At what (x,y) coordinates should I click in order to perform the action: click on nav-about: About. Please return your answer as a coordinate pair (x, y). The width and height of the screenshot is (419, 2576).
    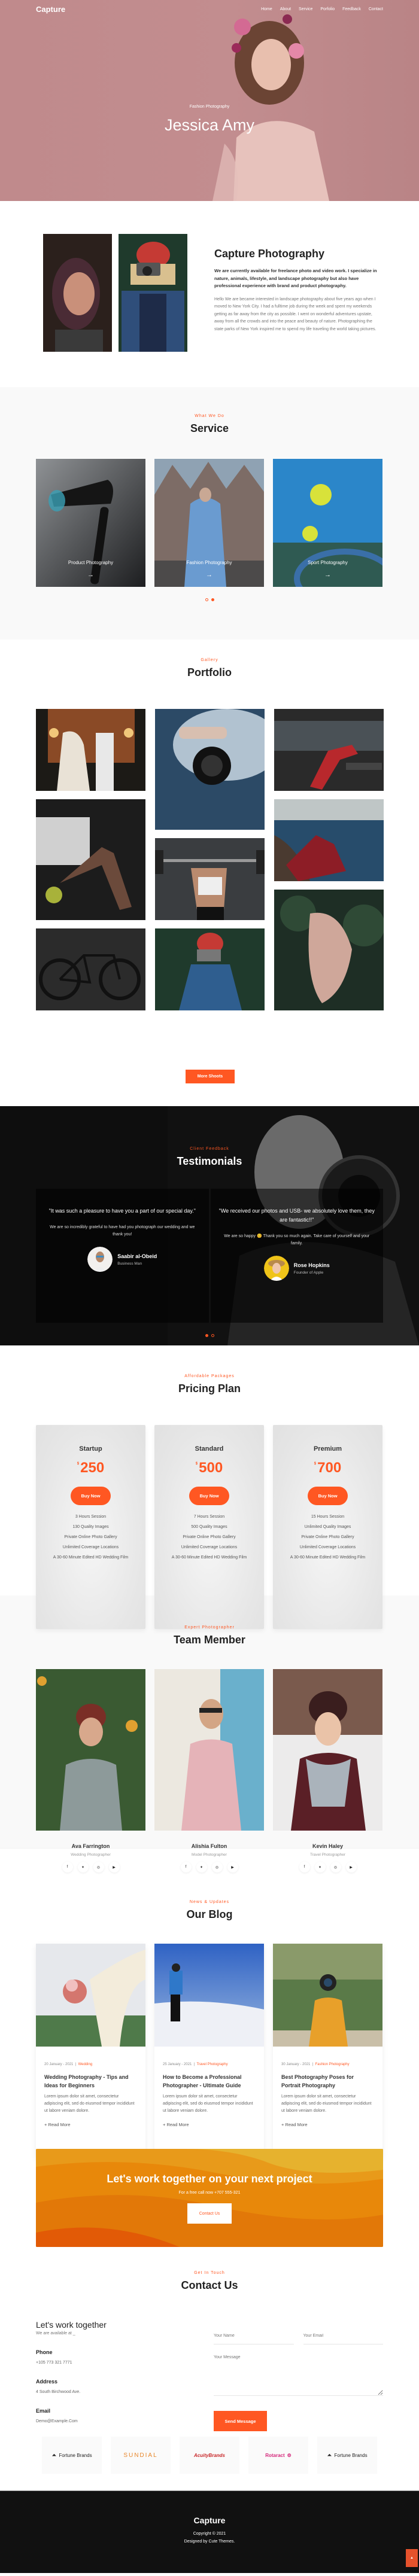
    Looking at the image, I should click on (285, 9).